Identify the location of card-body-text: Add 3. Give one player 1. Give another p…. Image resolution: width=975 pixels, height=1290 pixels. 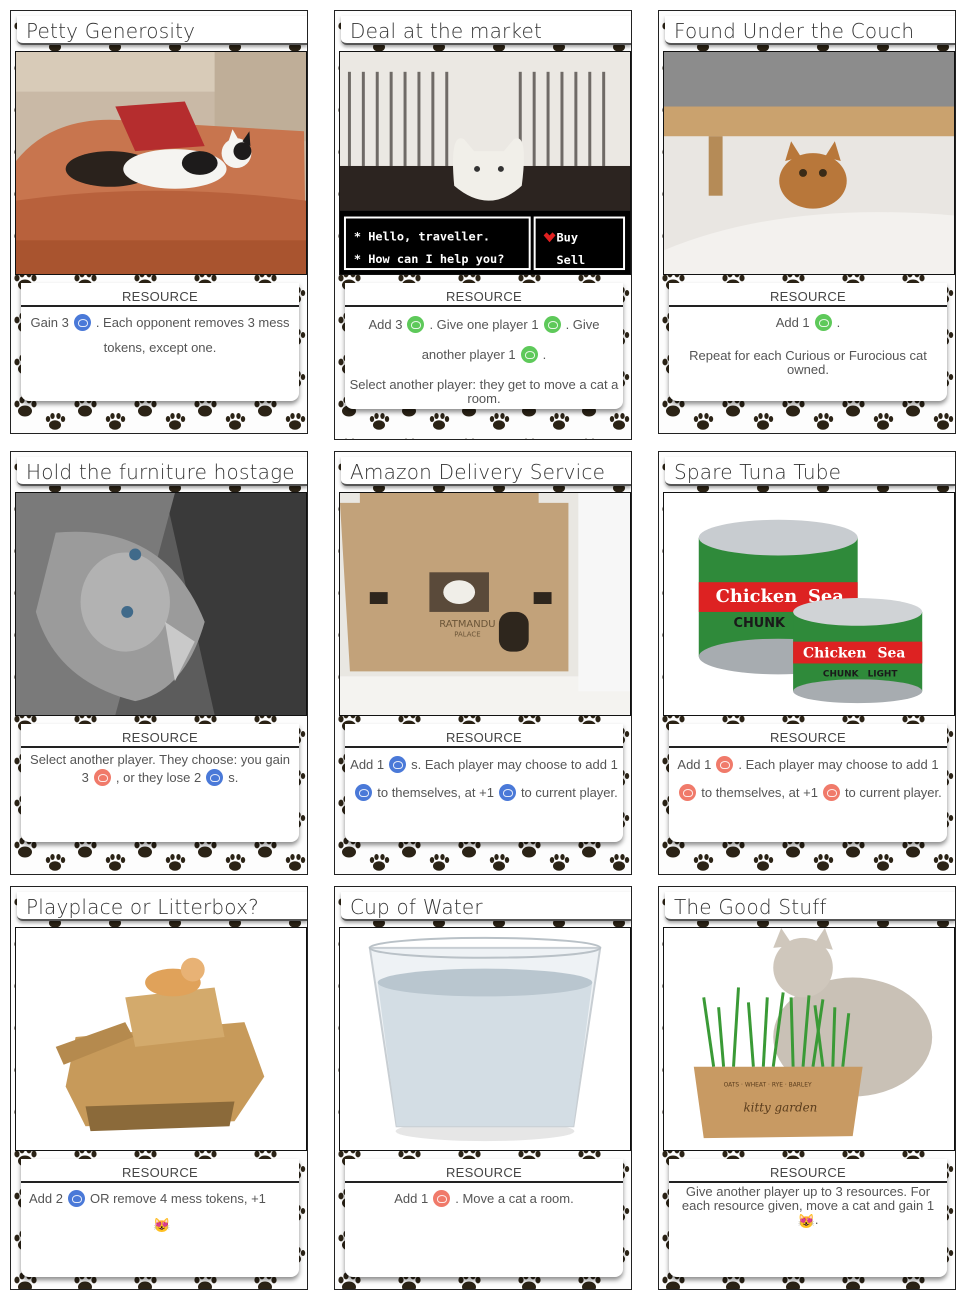
(484, 356).